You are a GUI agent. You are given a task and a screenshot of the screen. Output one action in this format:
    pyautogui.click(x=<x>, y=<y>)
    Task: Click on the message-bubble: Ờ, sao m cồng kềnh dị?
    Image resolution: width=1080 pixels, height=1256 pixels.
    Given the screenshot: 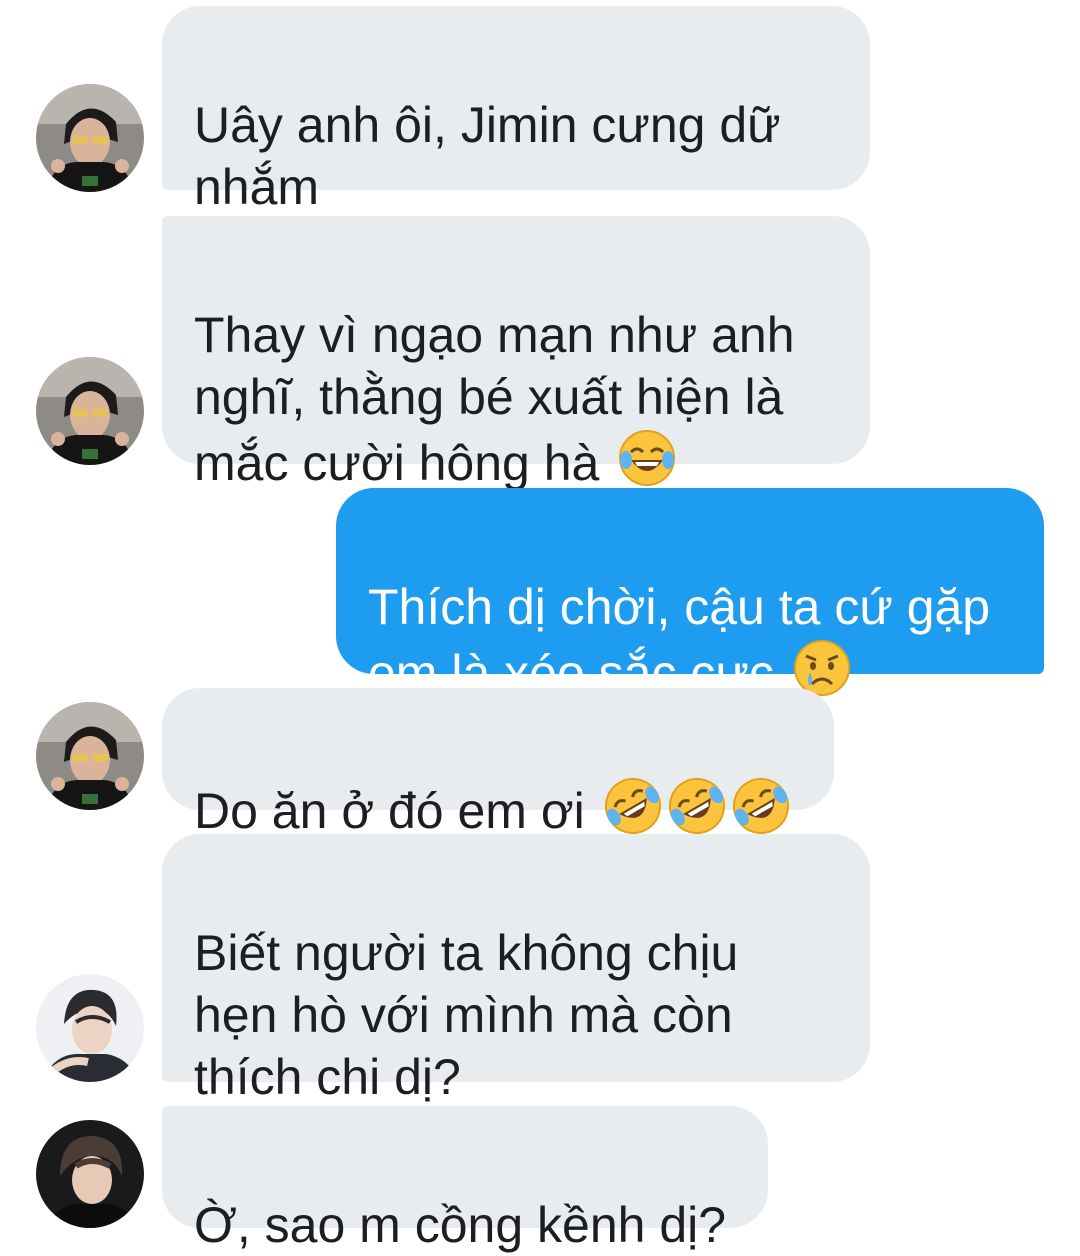 What is the action you would take?
    pyautogui.click(x=465, y=1179)
    